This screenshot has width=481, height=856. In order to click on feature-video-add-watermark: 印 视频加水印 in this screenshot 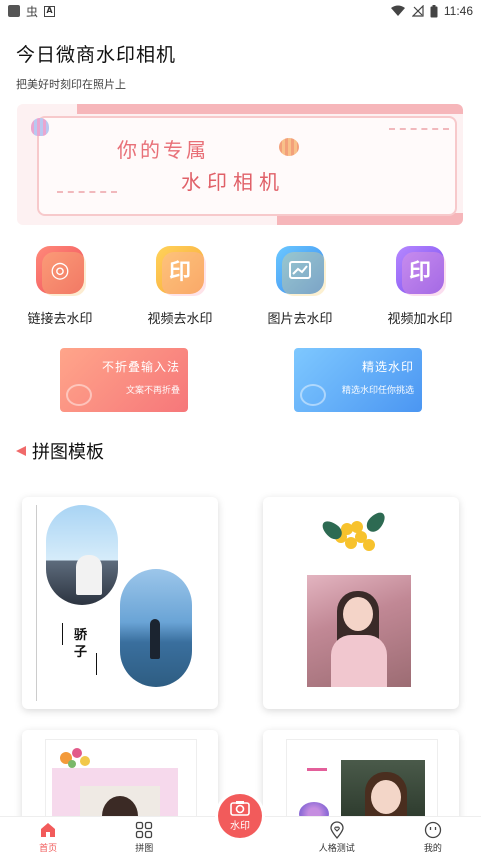, I will do `click(420, 286)`.